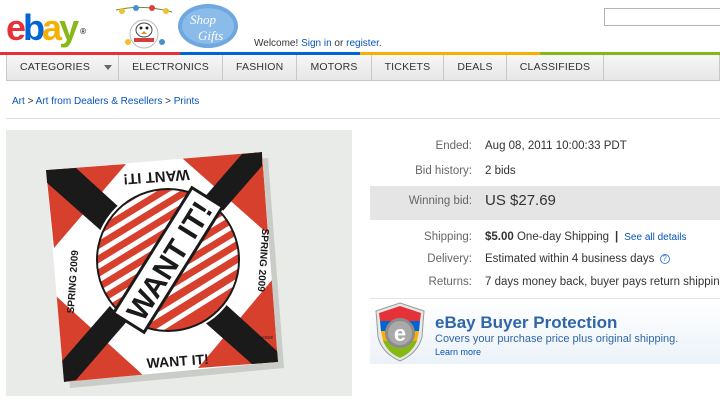 This screenshot has width=720, height=414. What do you see at coordinates (458, 352) in the screenshot?
I see `learn-more-link: Learn more` at bounding box center [458, 352].